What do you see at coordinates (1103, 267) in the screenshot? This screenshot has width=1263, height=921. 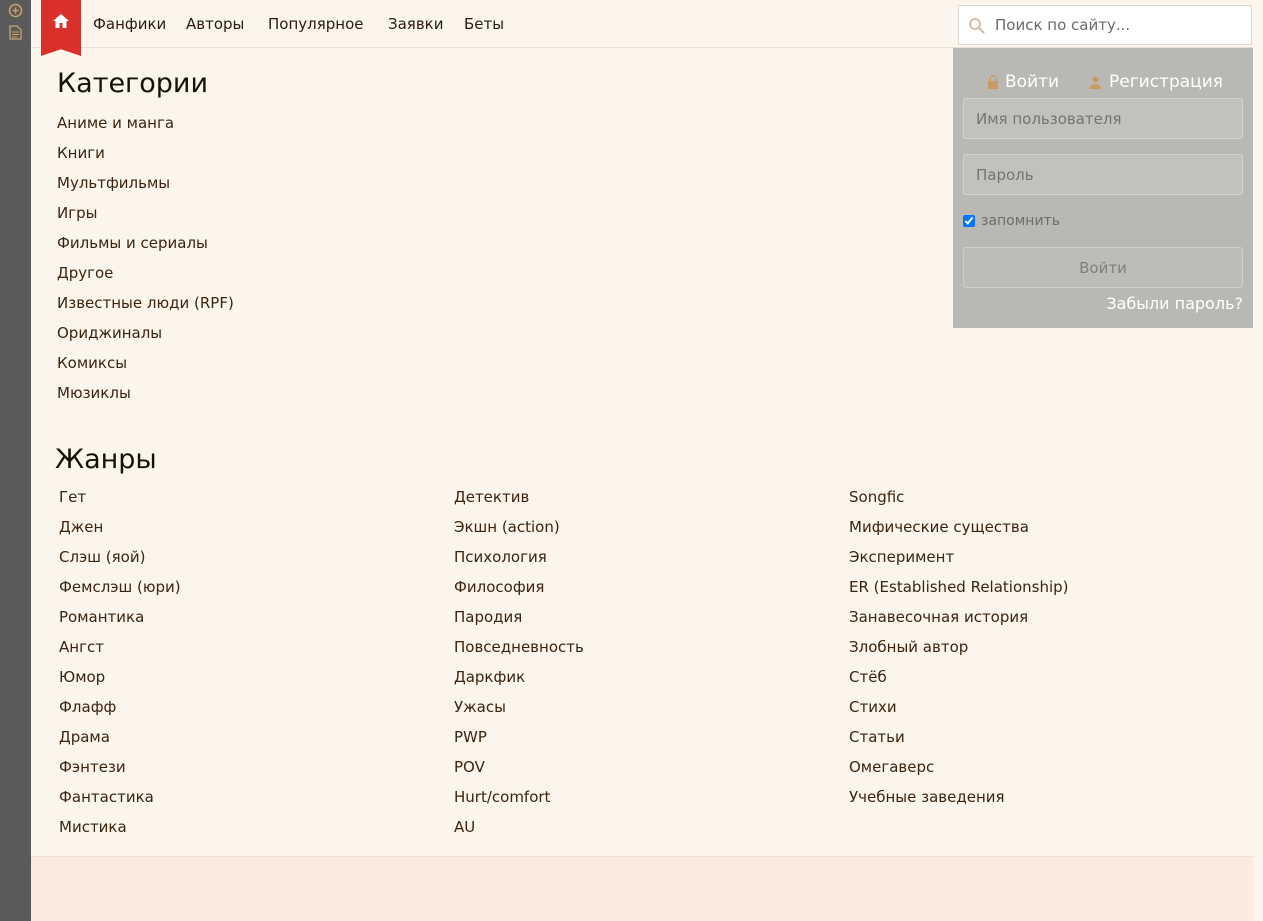 I see `login-submit-button: Войти` at bounding box center [1103, 267].